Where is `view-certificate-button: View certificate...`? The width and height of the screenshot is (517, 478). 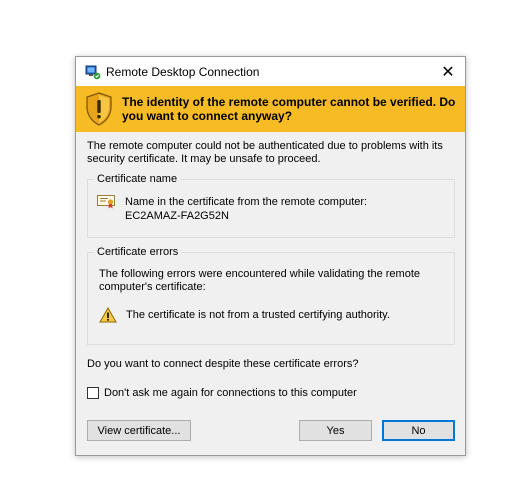 view-certificate-button: View certificate... is located at coordinates (139, 430).